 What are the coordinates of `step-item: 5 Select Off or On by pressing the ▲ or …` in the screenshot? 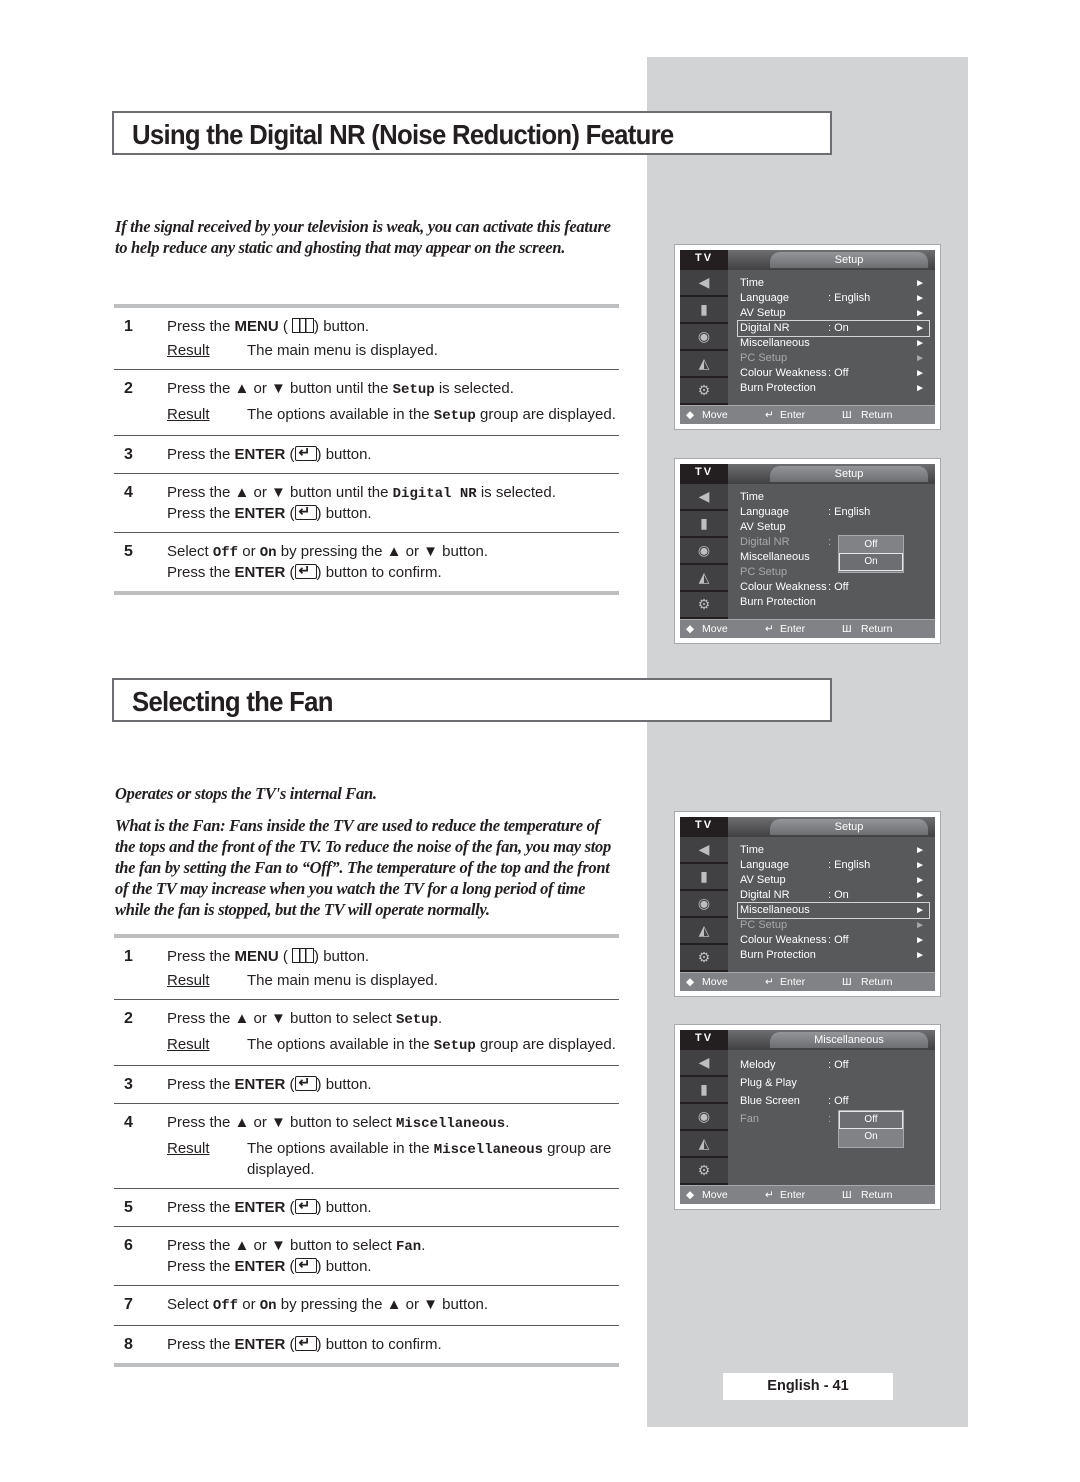 It's located at (366, 562).